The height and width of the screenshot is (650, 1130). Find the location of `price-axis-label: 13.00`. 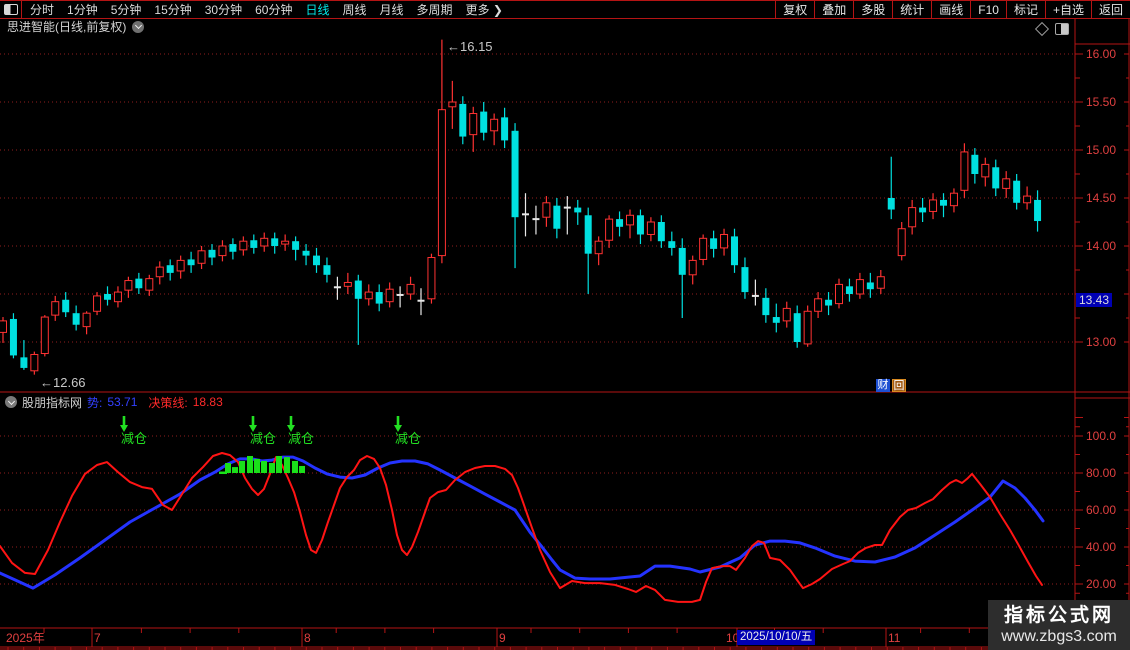

price-axis-label: 13.00 is located at coordinates (1101, 342).